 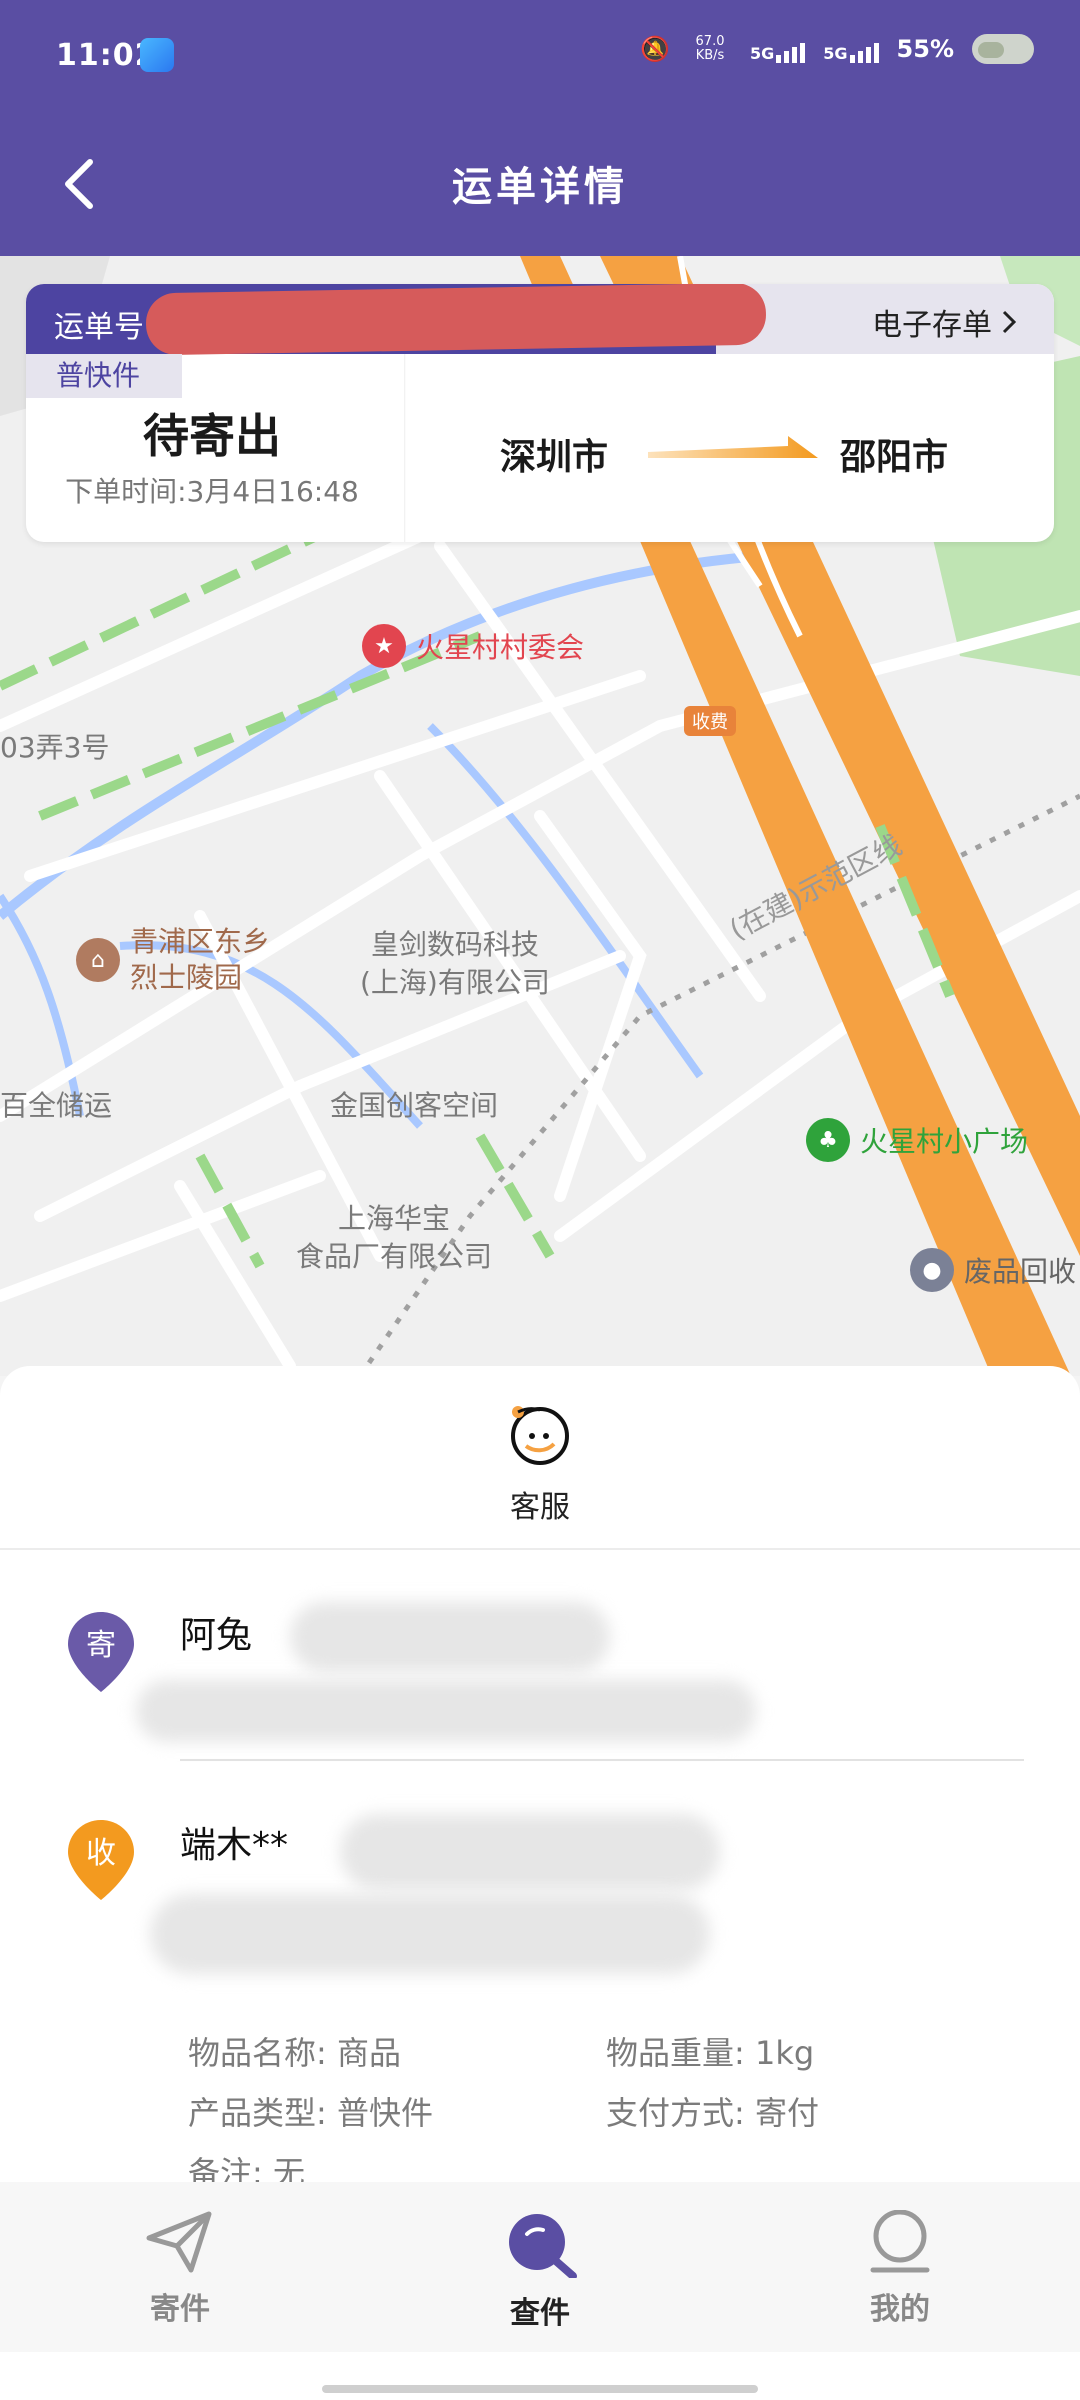 I want to click on customer-service-icon, so click(x=540, y=1435).